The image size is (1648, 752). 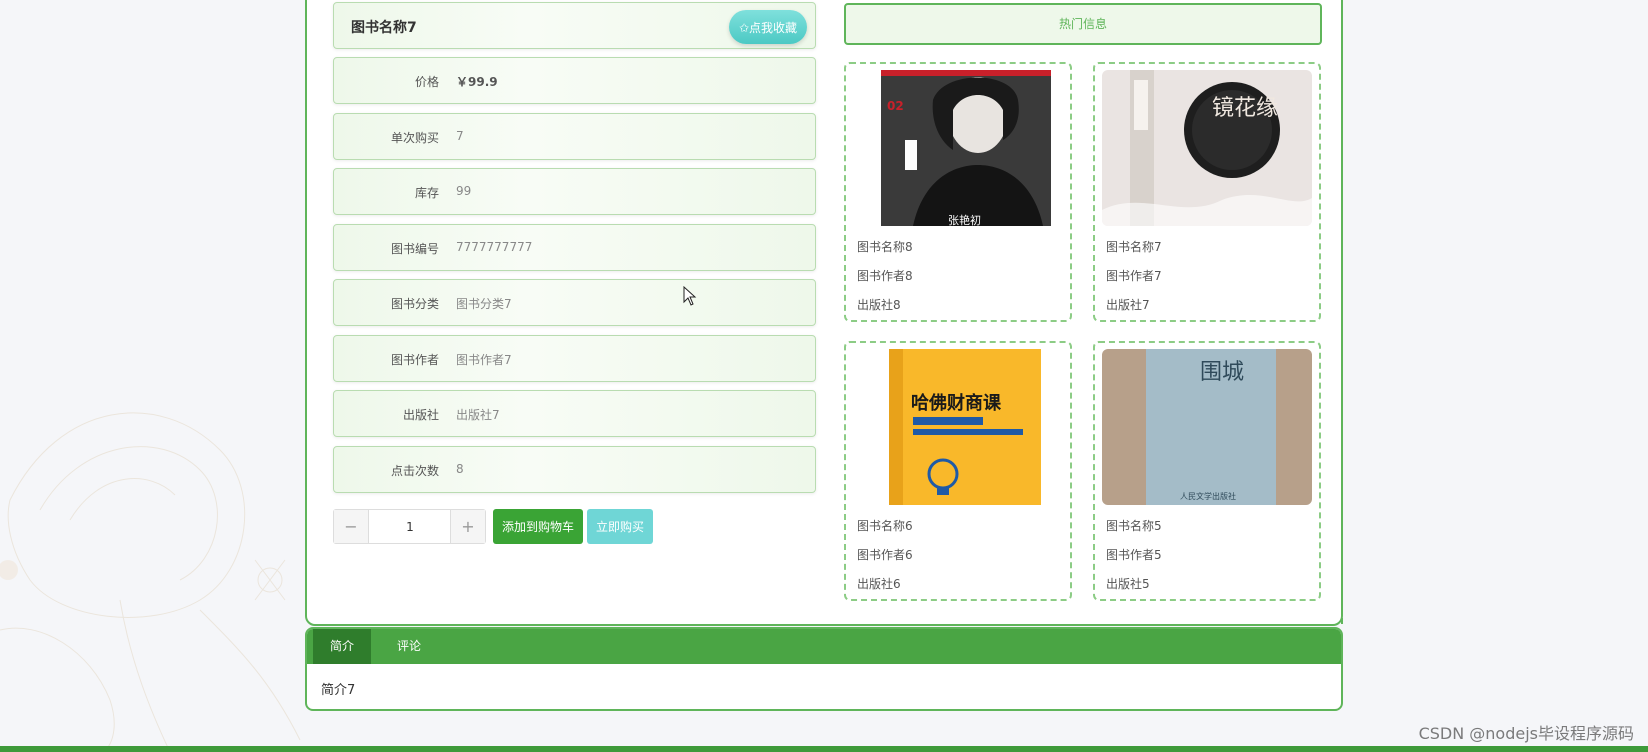 I want to click on field-row-stock: 库存 99, so click(x=574, y=191).